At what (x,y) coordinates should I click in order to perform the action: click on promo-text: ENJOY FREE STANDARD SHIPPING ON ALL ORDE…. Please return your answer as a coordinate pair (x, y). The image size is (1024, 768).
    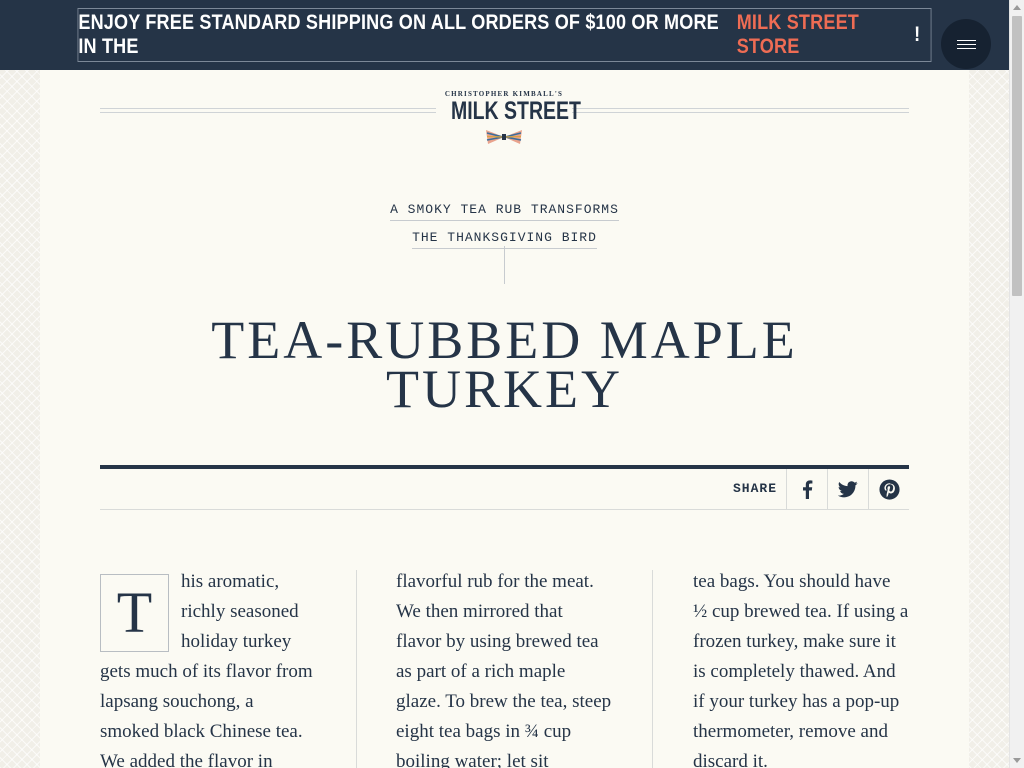
    Looking at the image, I should click on (504, 35).